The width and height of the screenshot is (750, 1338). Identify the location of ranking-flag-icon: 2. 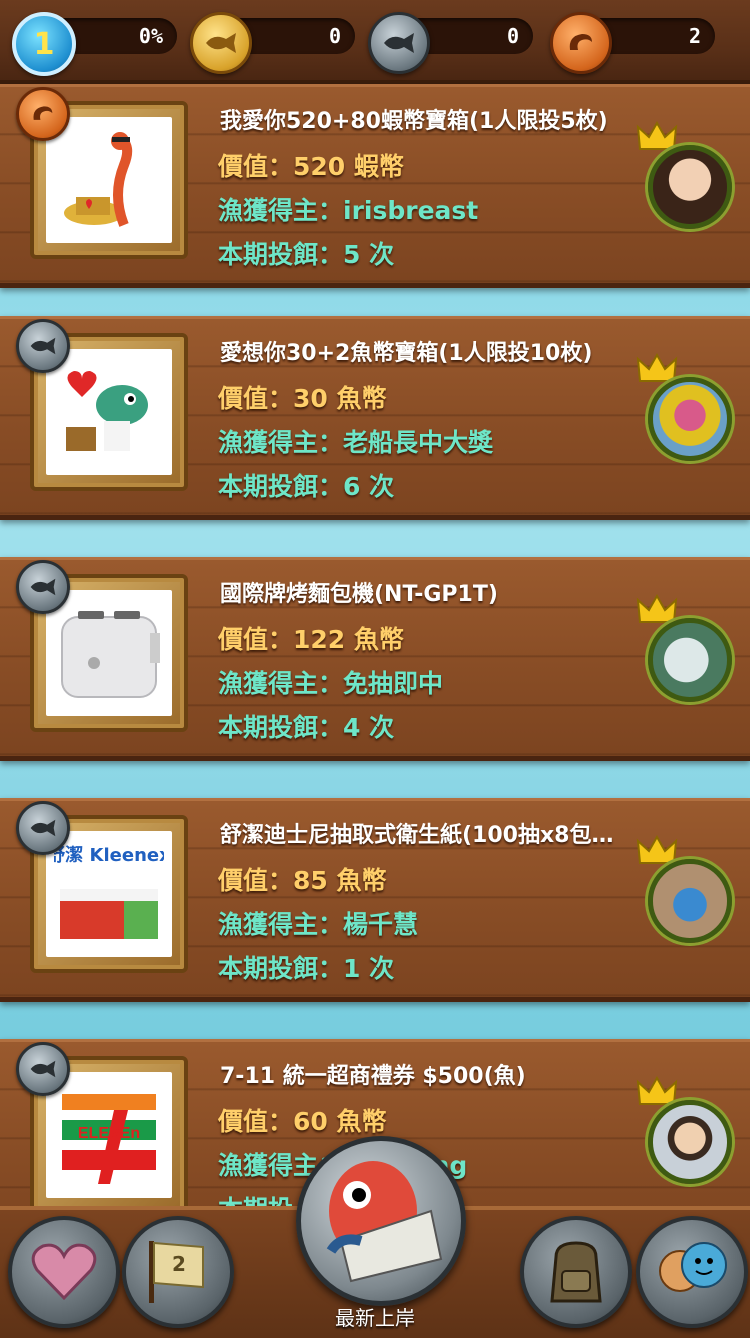
(176, 1272).